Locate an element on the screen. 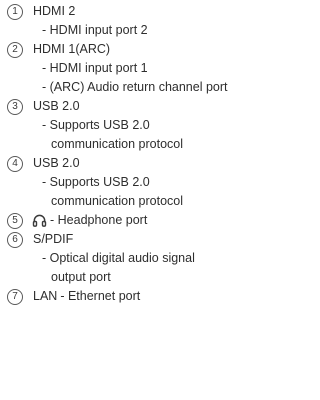 The height and width of the screenshot is (400, 320). number-badge: 7 is located at coordinates (15, 296).